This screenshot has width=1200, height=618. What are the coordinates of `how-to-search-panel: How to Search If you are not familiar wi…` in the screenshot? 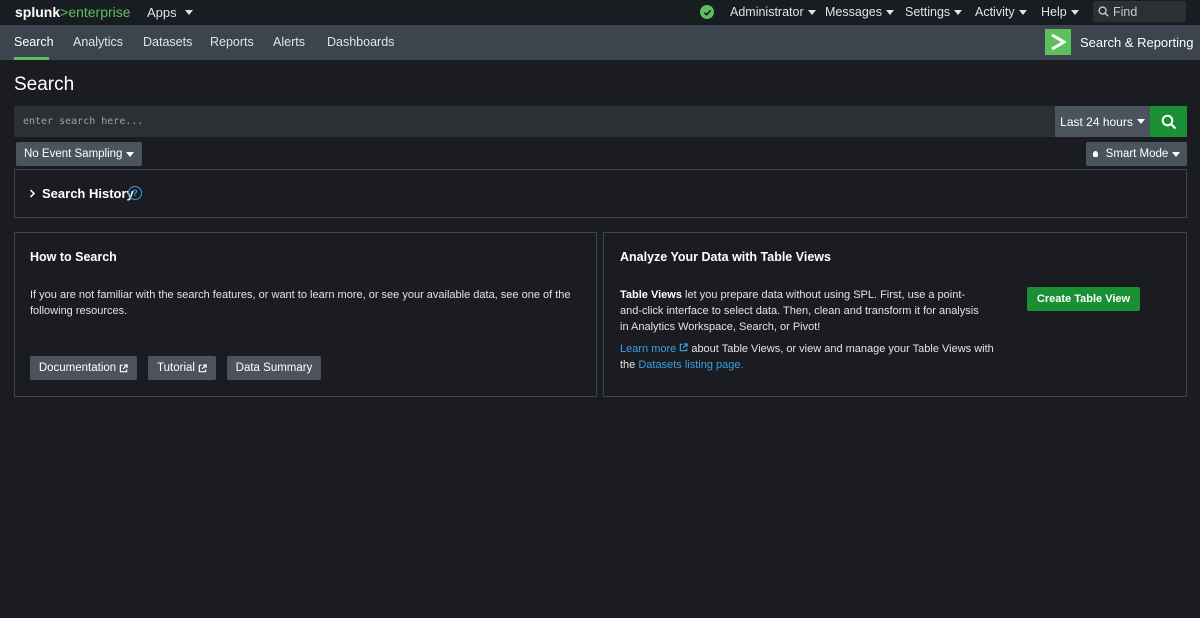 It's located at (305, 314).